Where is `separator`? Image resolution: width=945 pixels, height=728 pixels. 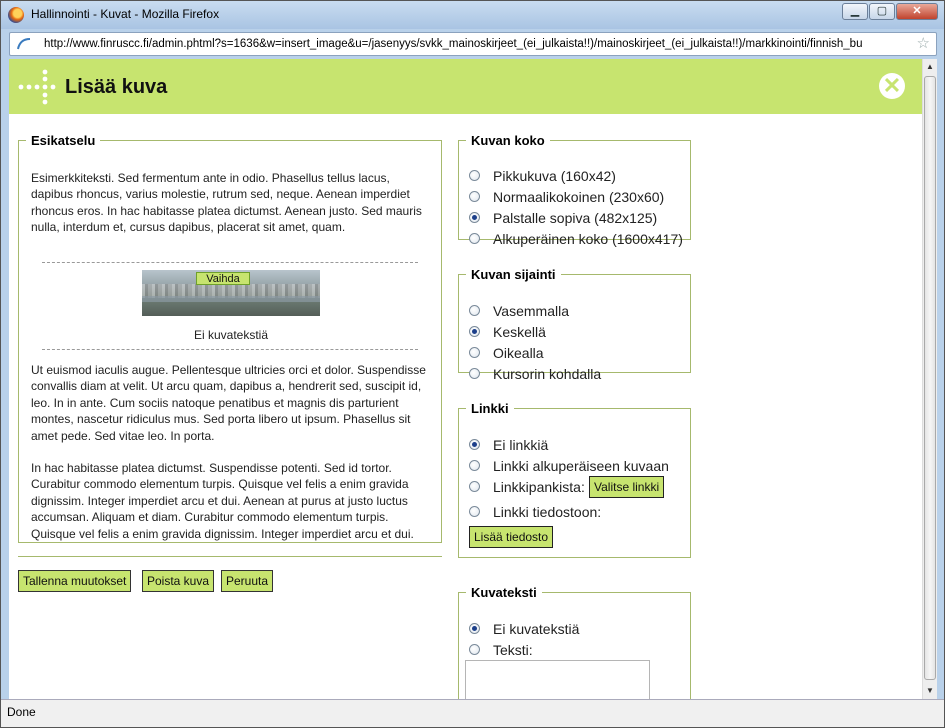
separator is located at coordinates (230, 556).